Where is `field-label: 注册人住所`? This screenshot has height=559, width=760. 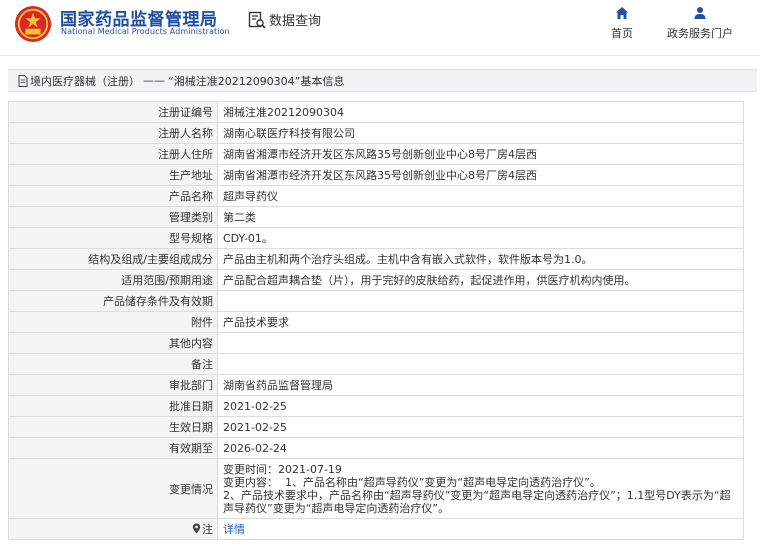 field-label: 注册人住所 is located at coordinates (113, 154).